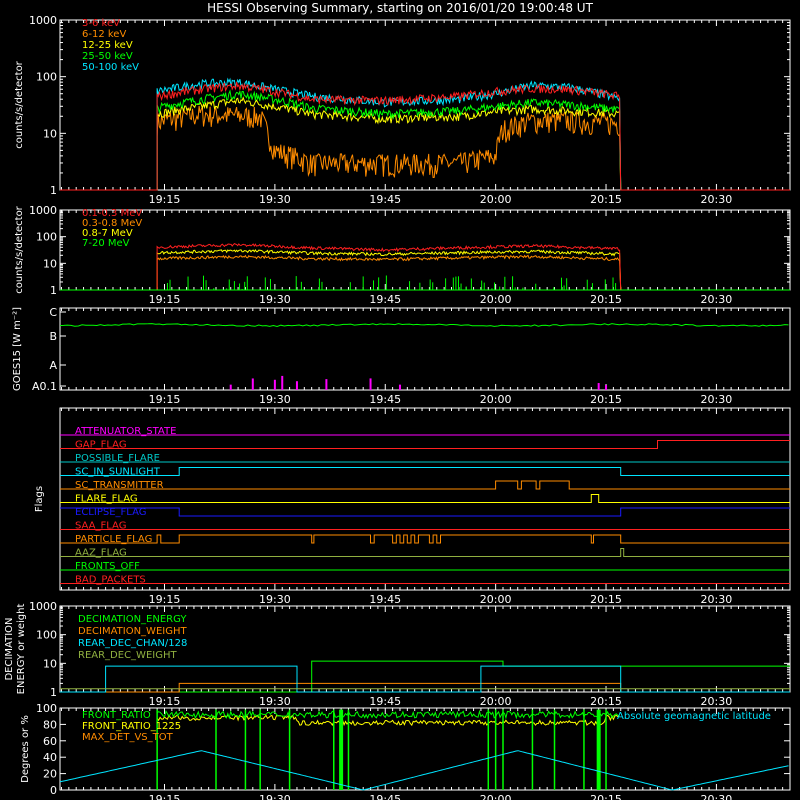 The image size is (800, 800). I want to click on panel-0-time-label: 19:15, so click(165, 199).